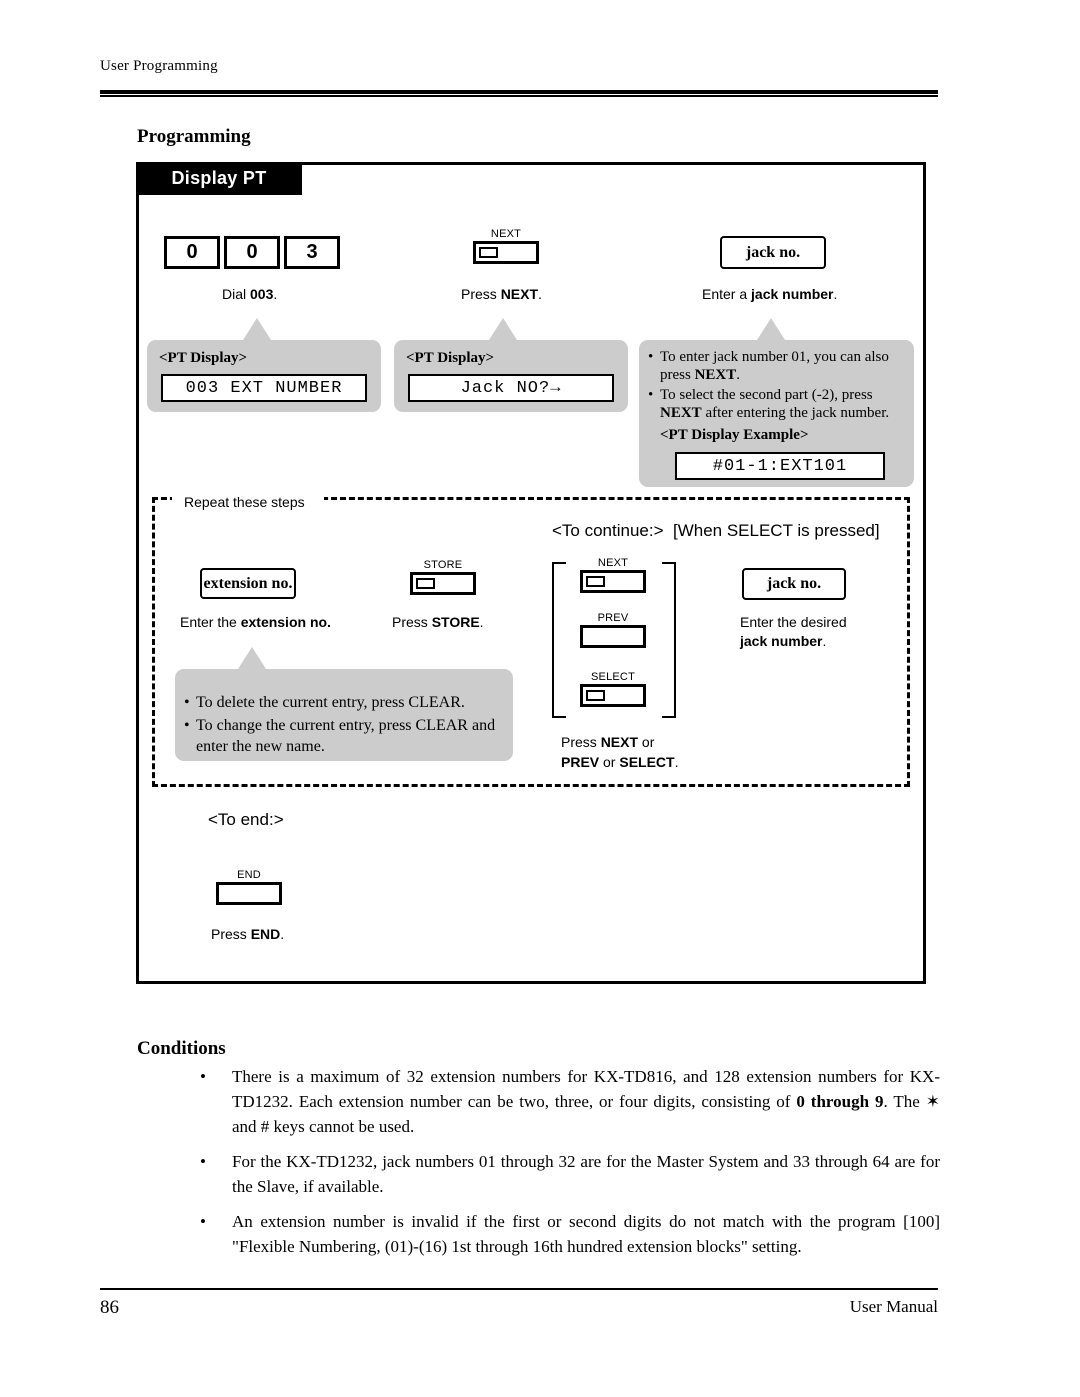 The width and height of the screenshot is (1080, 1397). I want to click on next-button-step2-body, so click(506, 252).